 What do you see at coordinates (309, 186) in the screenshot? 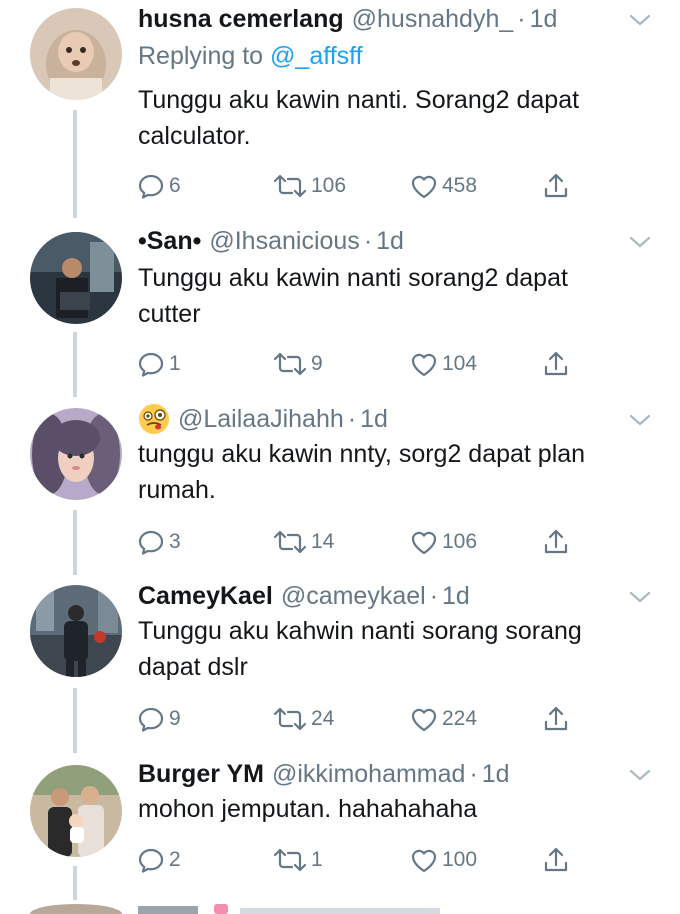
I see `retweet-button: 106` at bounding box center [309, 186].